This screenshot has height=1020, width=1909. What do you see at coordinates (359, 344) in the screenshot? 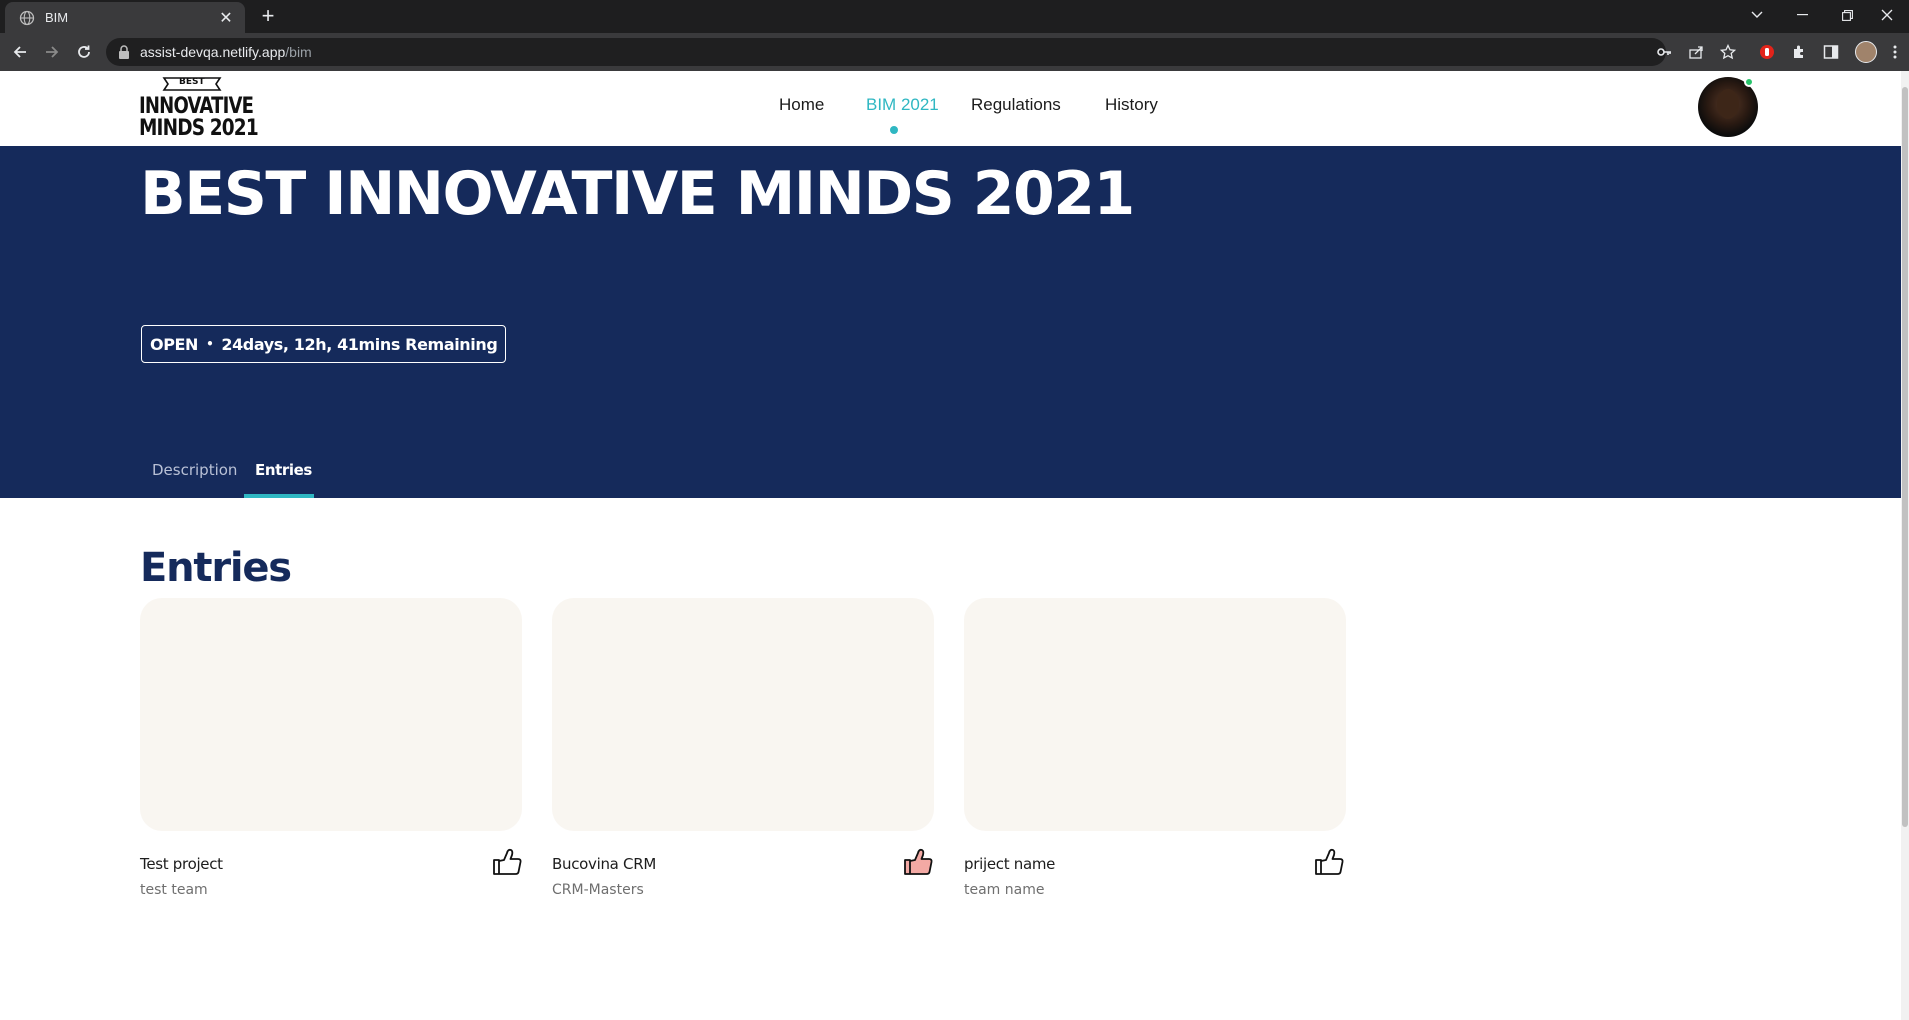
I see `remaining-time: 24days, 12h, 41mins Remaining` at bounding box center [359, 344].